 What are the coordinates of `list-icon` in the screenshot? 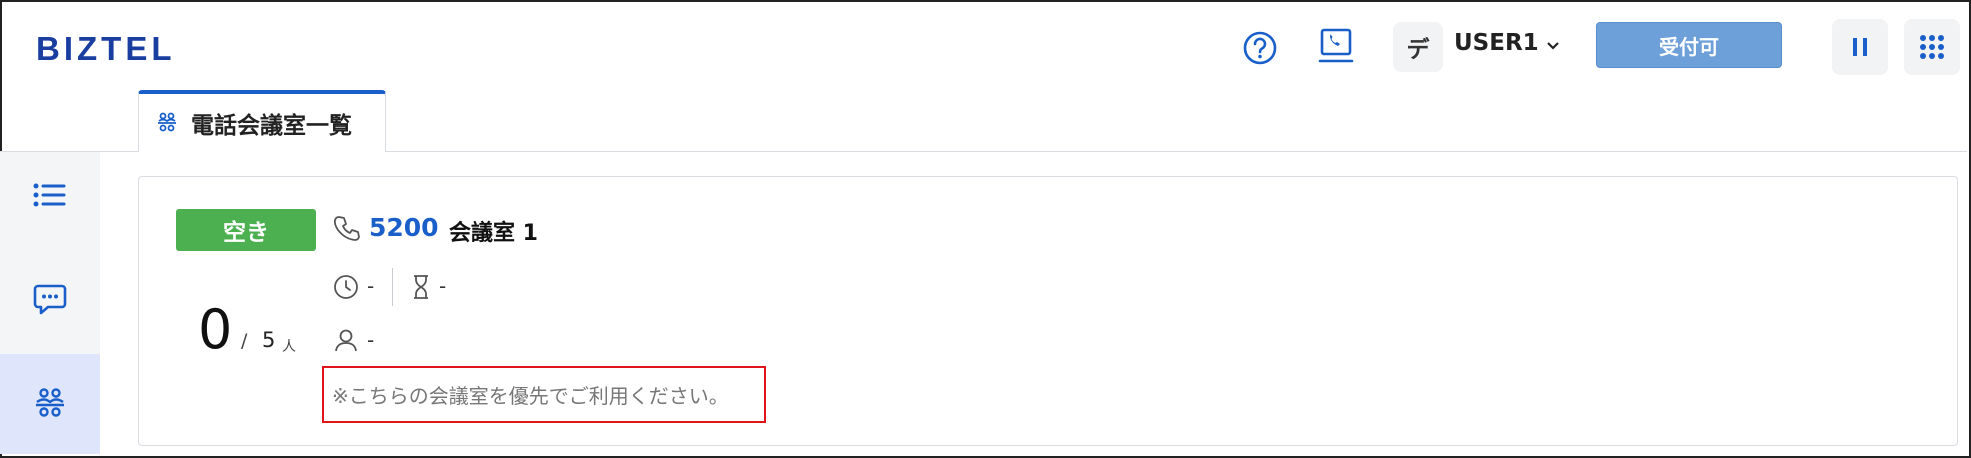 It's located at (49, 195).